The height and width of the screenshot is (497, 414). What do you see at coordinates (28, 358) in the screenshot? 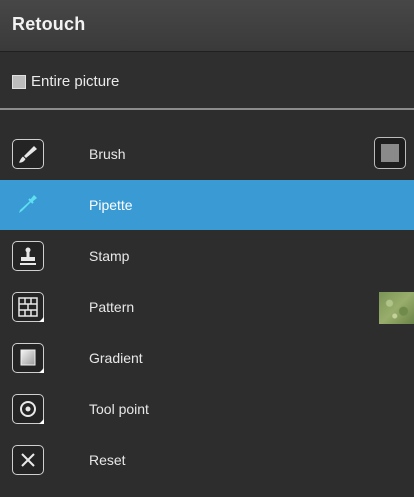
I see `gradient-icon-button` at bounding box center [28, 358].